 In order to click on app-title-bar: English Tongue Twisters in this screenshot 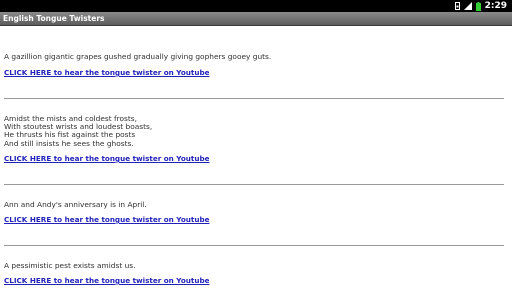, I will do `click(256, 19)`.